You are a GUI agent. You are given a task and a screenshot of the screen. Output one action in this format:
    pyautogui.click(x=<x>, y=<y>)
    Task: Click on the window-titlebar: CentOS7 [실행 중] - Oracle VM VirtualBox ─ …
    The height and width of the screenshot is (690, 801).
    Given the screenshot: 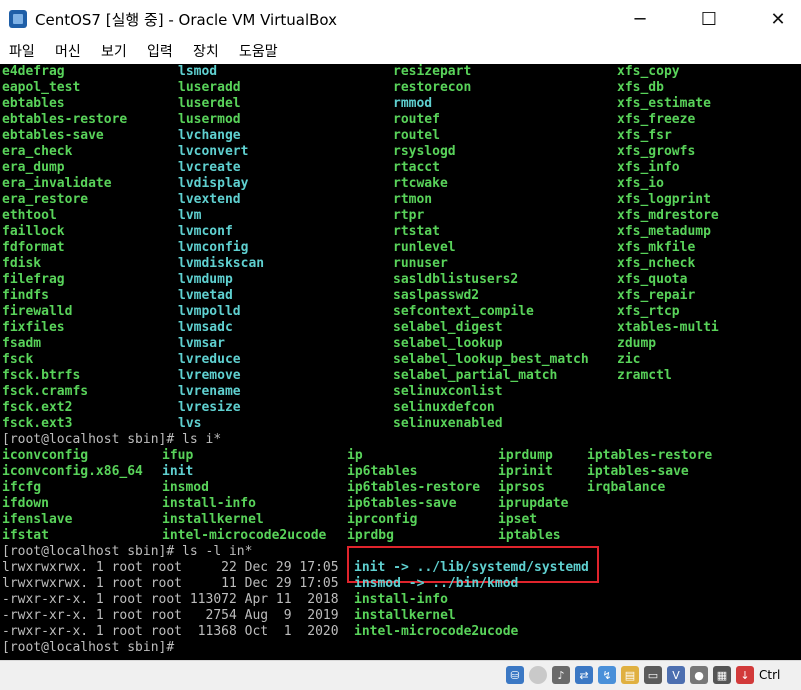 What is the action you would take?
    pyautogui.click(x=400, y=19)
    